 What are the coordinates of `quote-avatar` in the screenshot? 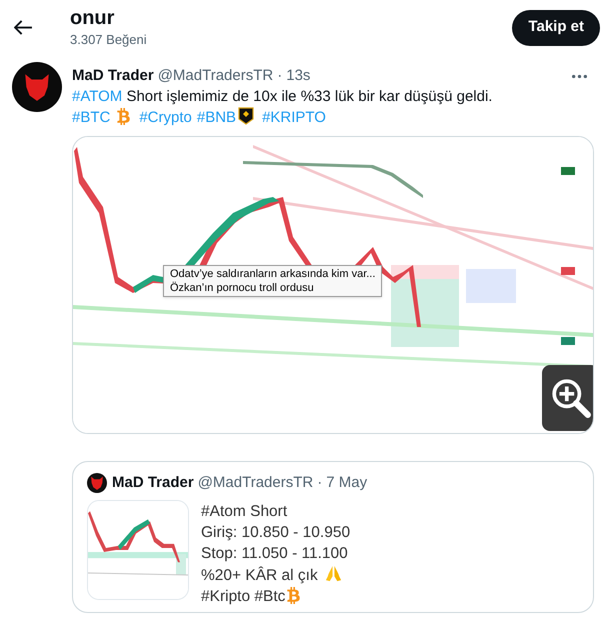 It's located at (97, 483).